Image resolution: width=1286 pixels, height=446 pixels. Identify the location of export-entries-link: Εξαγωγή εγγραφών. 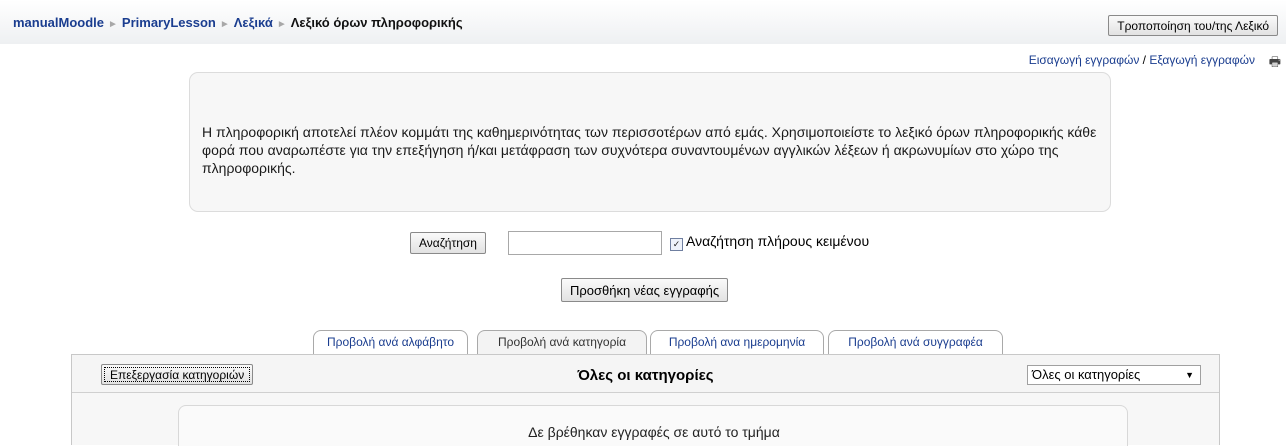
(1202, 60).